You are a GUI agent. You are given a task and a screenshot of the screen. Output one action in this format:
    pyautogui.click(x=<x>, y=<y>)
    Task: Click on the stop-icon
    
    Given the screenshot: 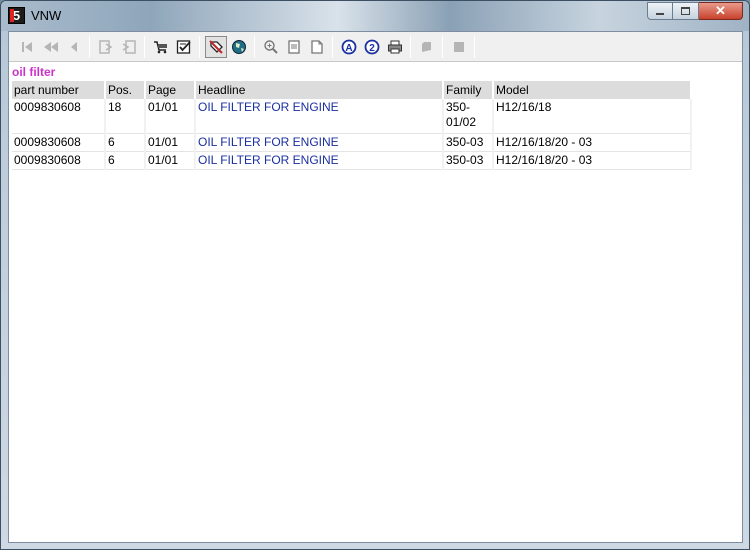 What is the action you would take?
    pyautogui.click(x=458, y=46)
    